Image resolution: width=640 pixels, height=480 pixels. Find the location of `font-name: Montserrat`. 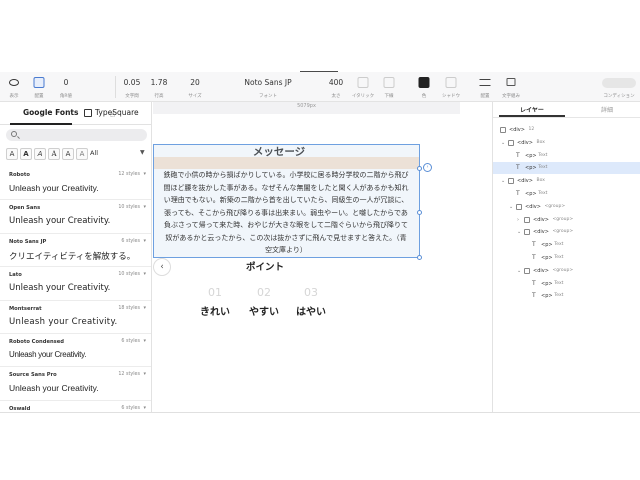

font-name: Montserrat is located at coordinates (25, 309).